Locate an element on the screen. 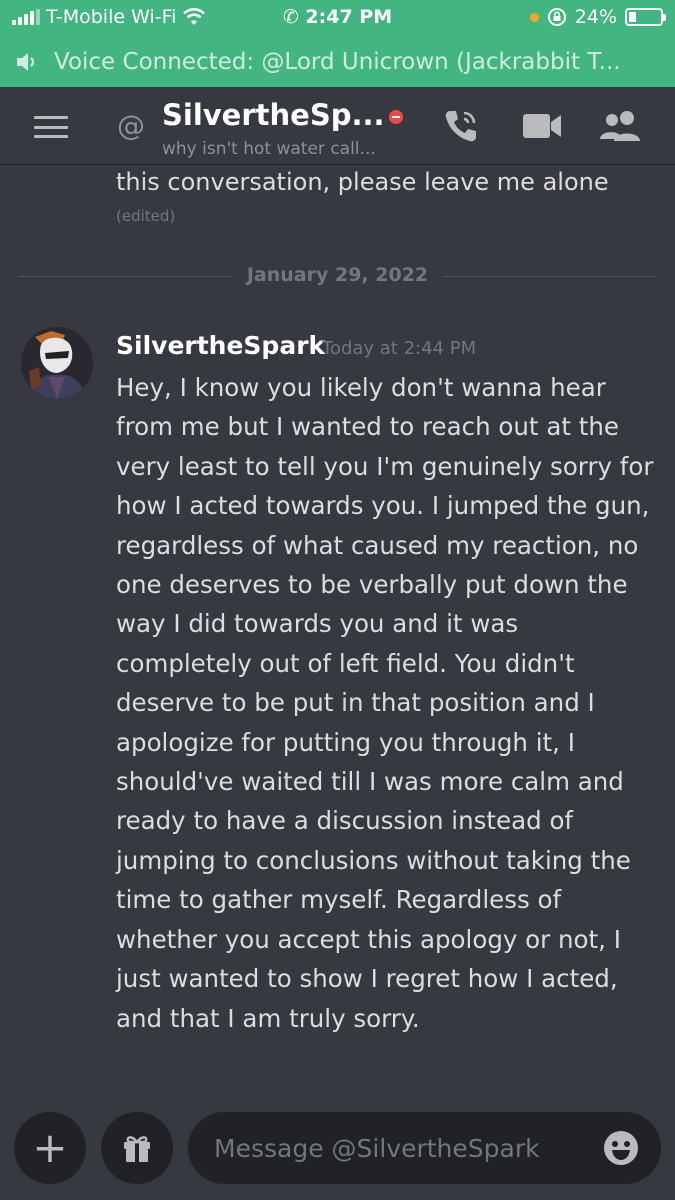 The width and height of the screenshot is (675, 1200). gift-icon is located at coordinates (137, 1149).